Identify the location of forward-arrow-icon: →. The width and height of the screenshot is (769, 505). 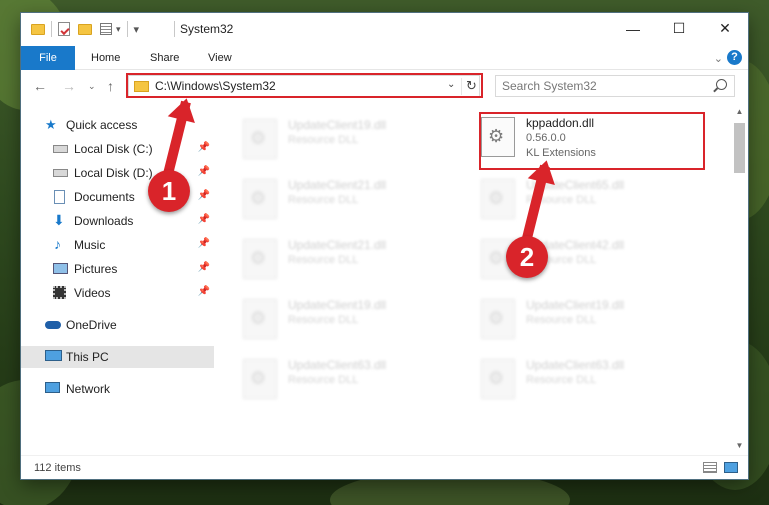
(69, 86).